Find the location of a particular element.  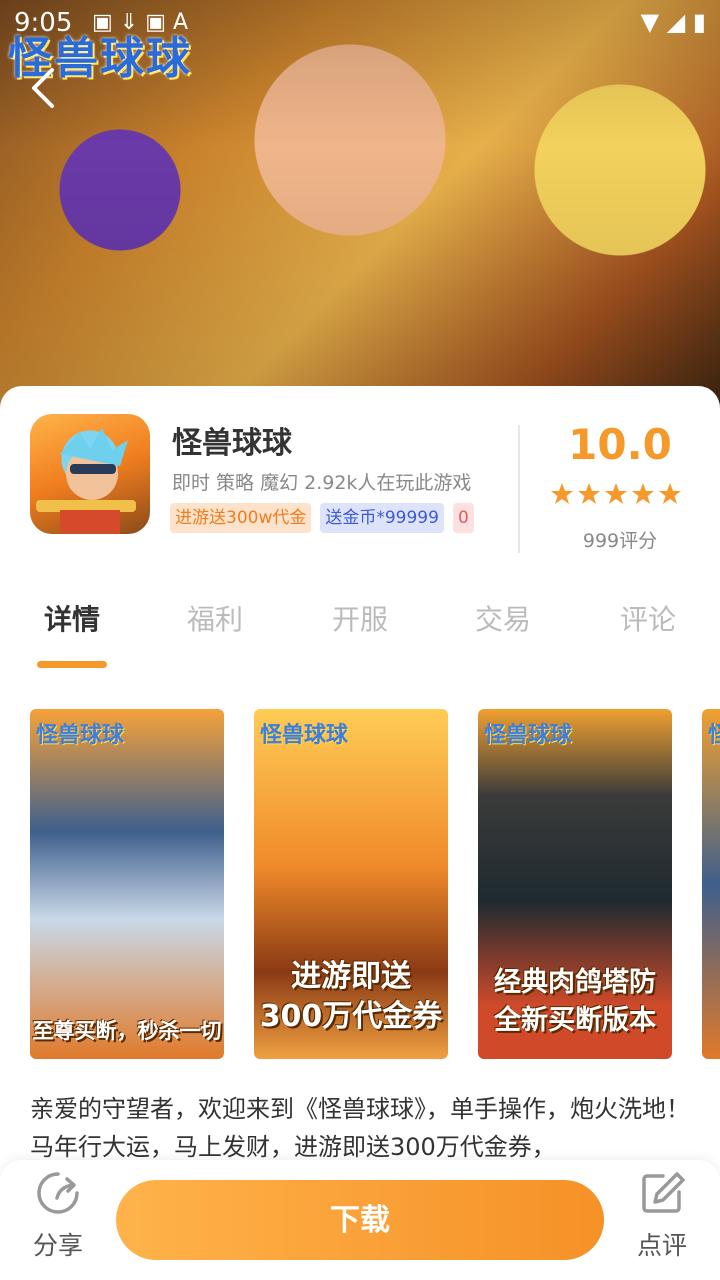

chevron-left-icon is located at coordinates (43, 88).